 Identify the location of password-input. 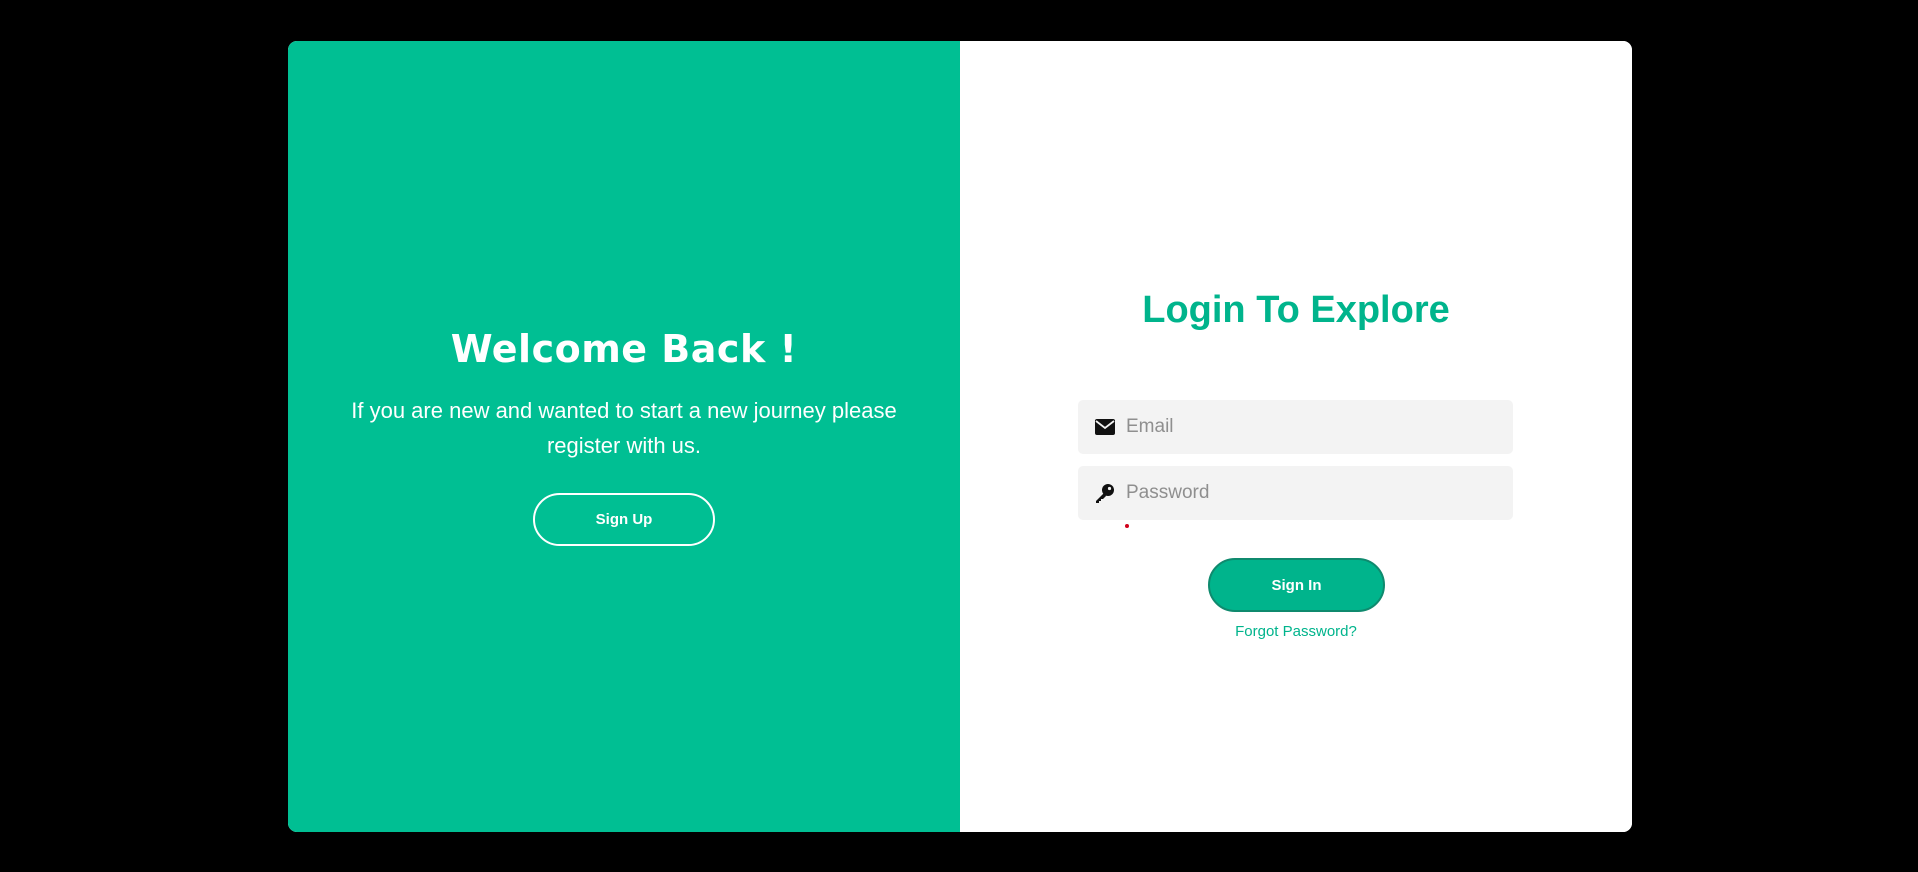
(1316, 493).